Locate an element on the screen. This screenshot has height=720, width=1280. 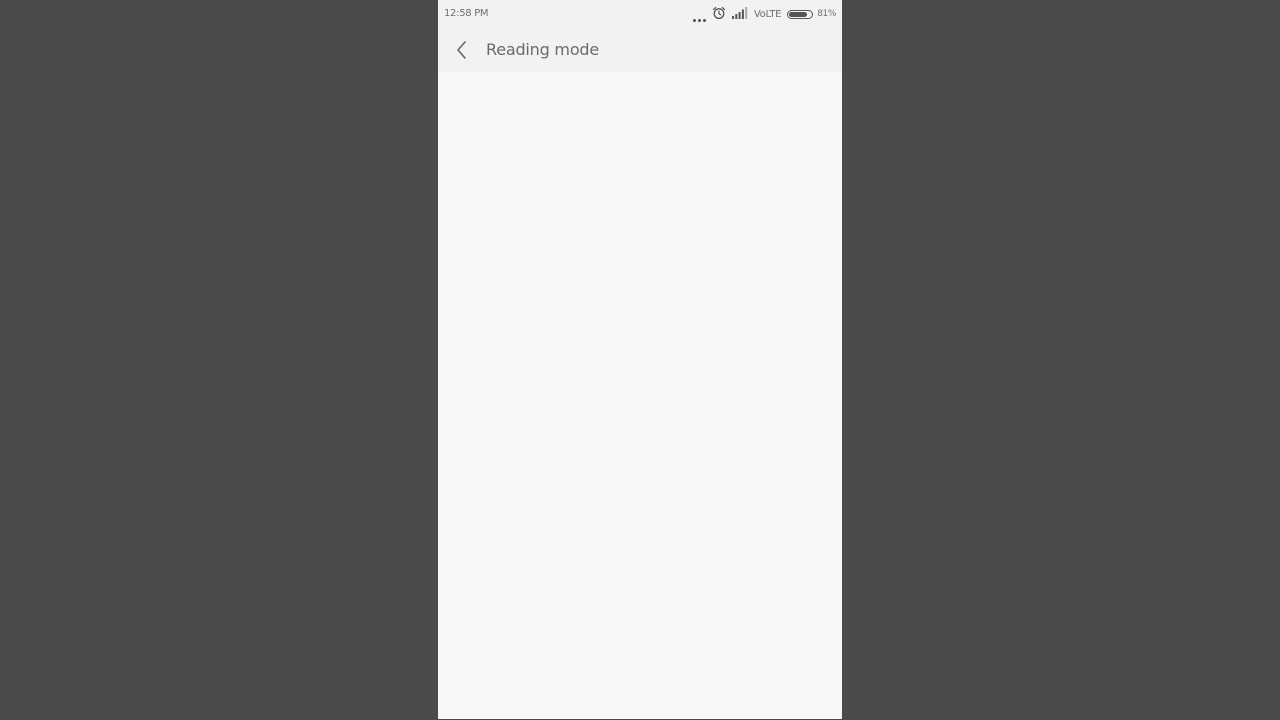
status-icons: VoLTE 81% is located at coordinates (764, 14).